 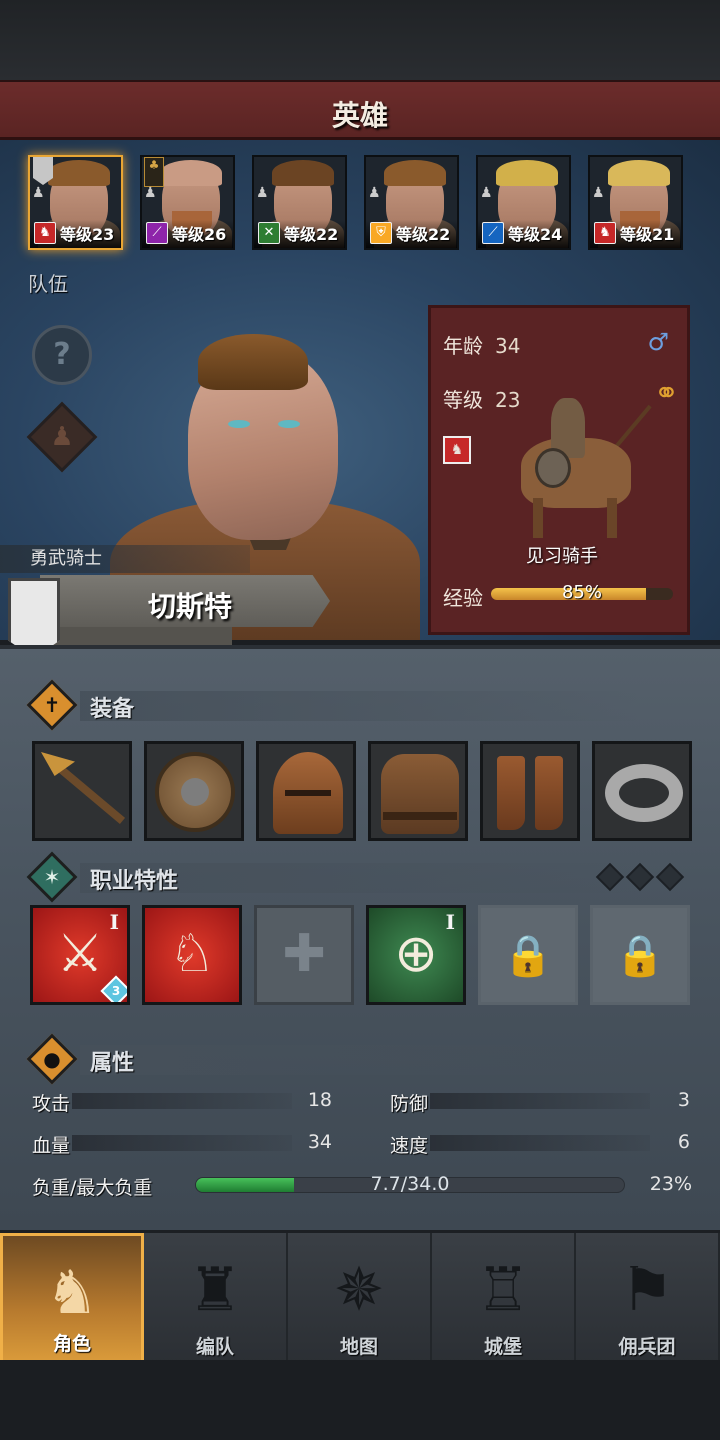 What do you see at coordinates (319, 1100) in the screenshot?
I see `attack-value: 18` at bounding box center [319, 1100].